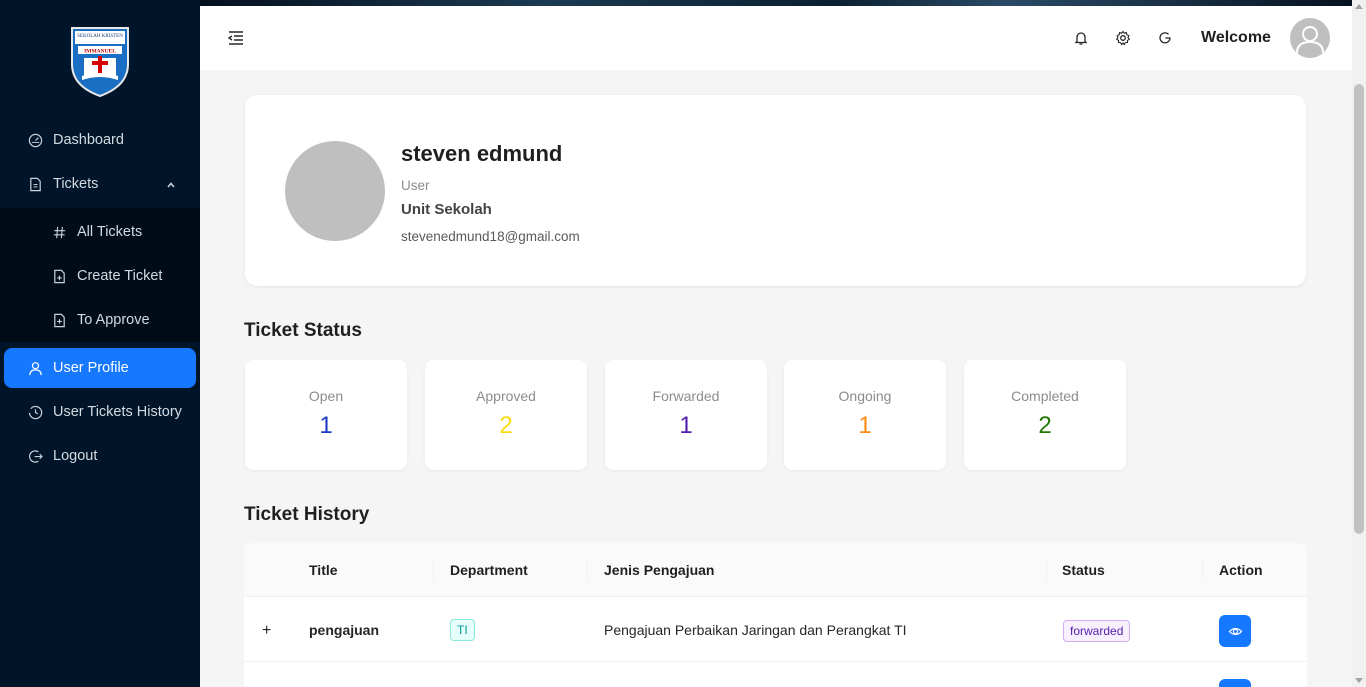 The height and width of the screenshot is (687, 1366). What do you see at coordinates (326, 396) in the screenshot?
I see `stat-label: Open` at bounding box center [326, 396].